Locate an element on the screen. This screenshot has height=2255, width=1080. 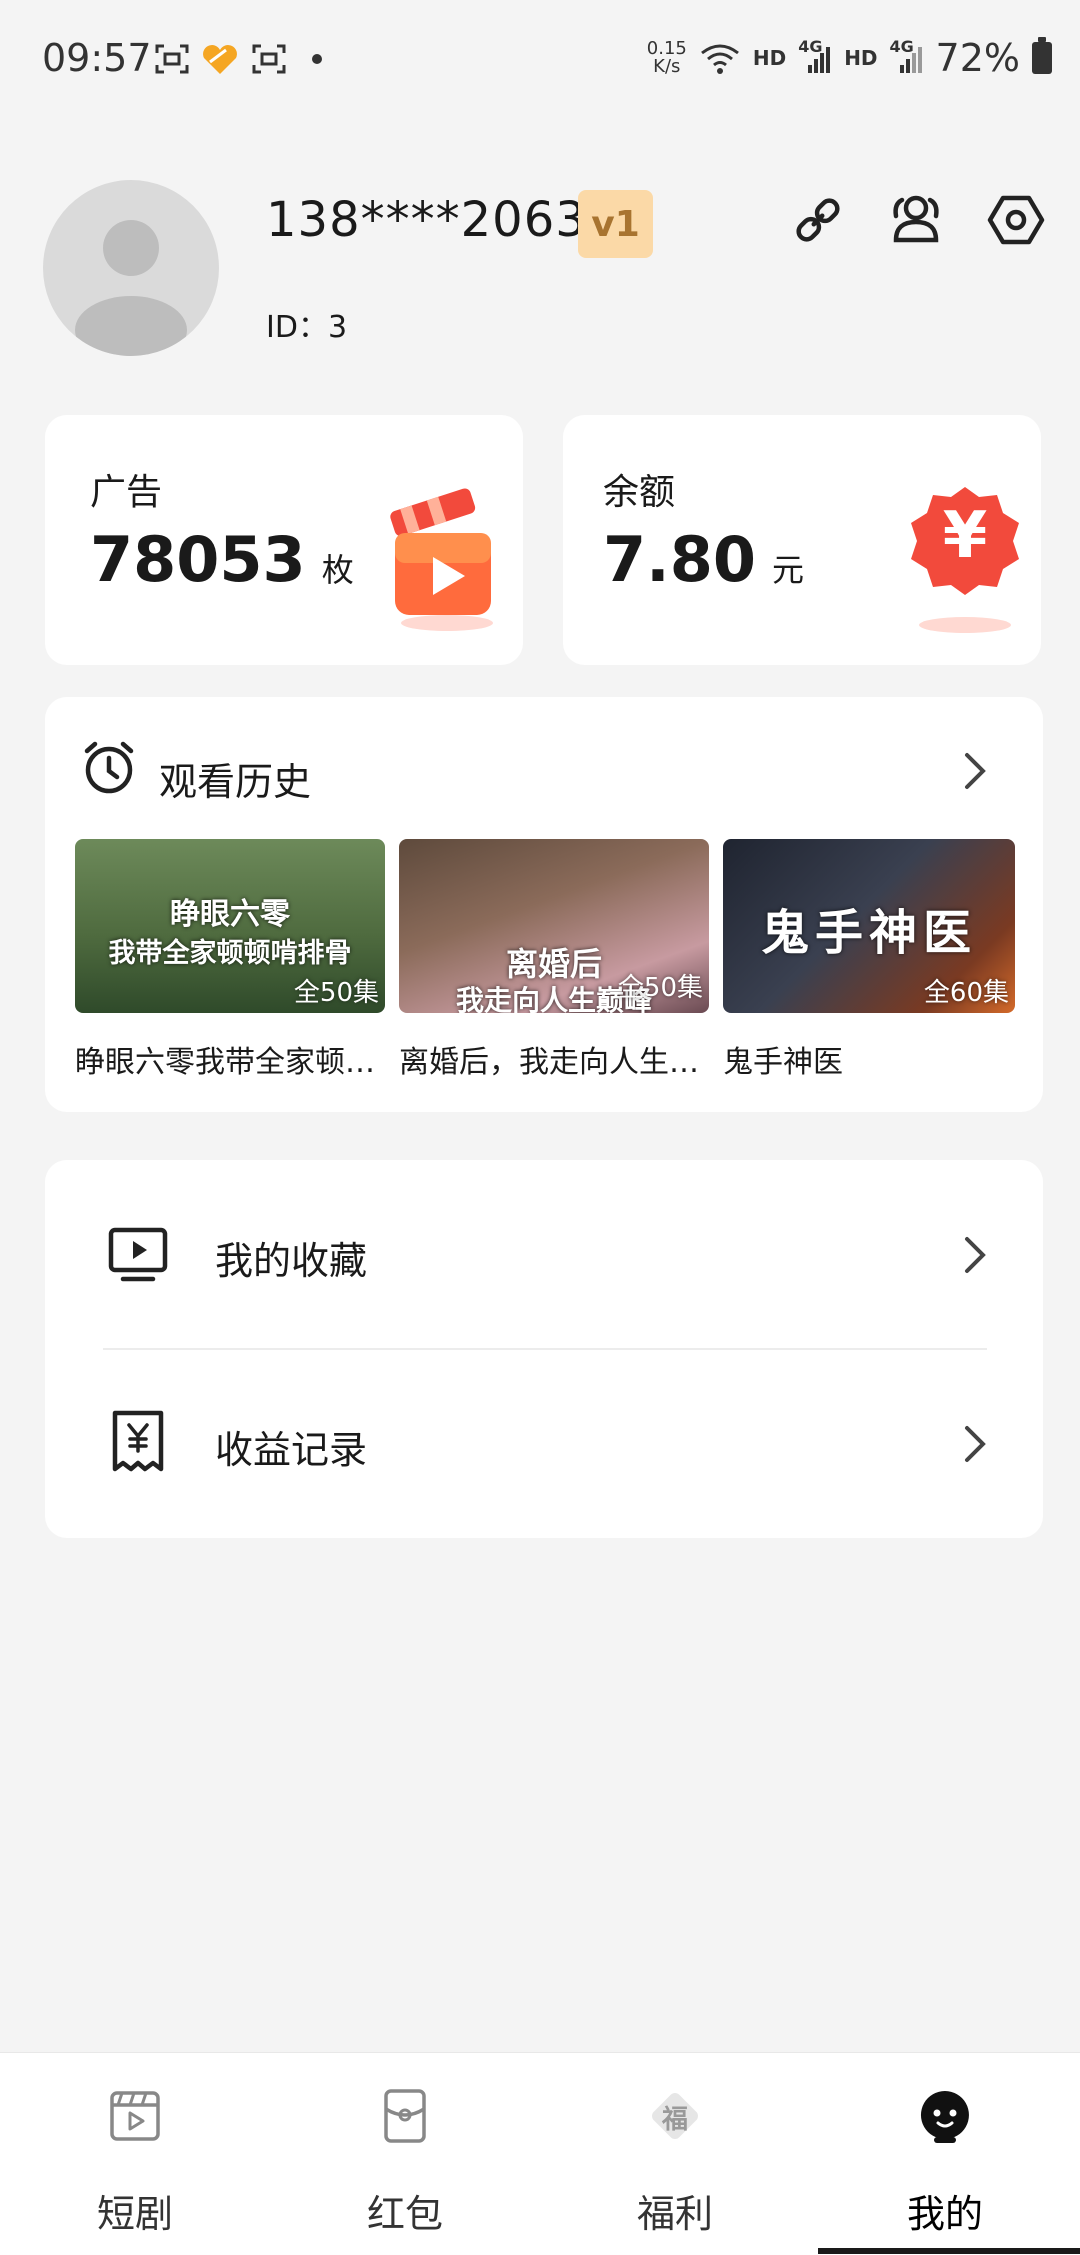
user-phone: 138****2063 is located at coordinates (426, 220).